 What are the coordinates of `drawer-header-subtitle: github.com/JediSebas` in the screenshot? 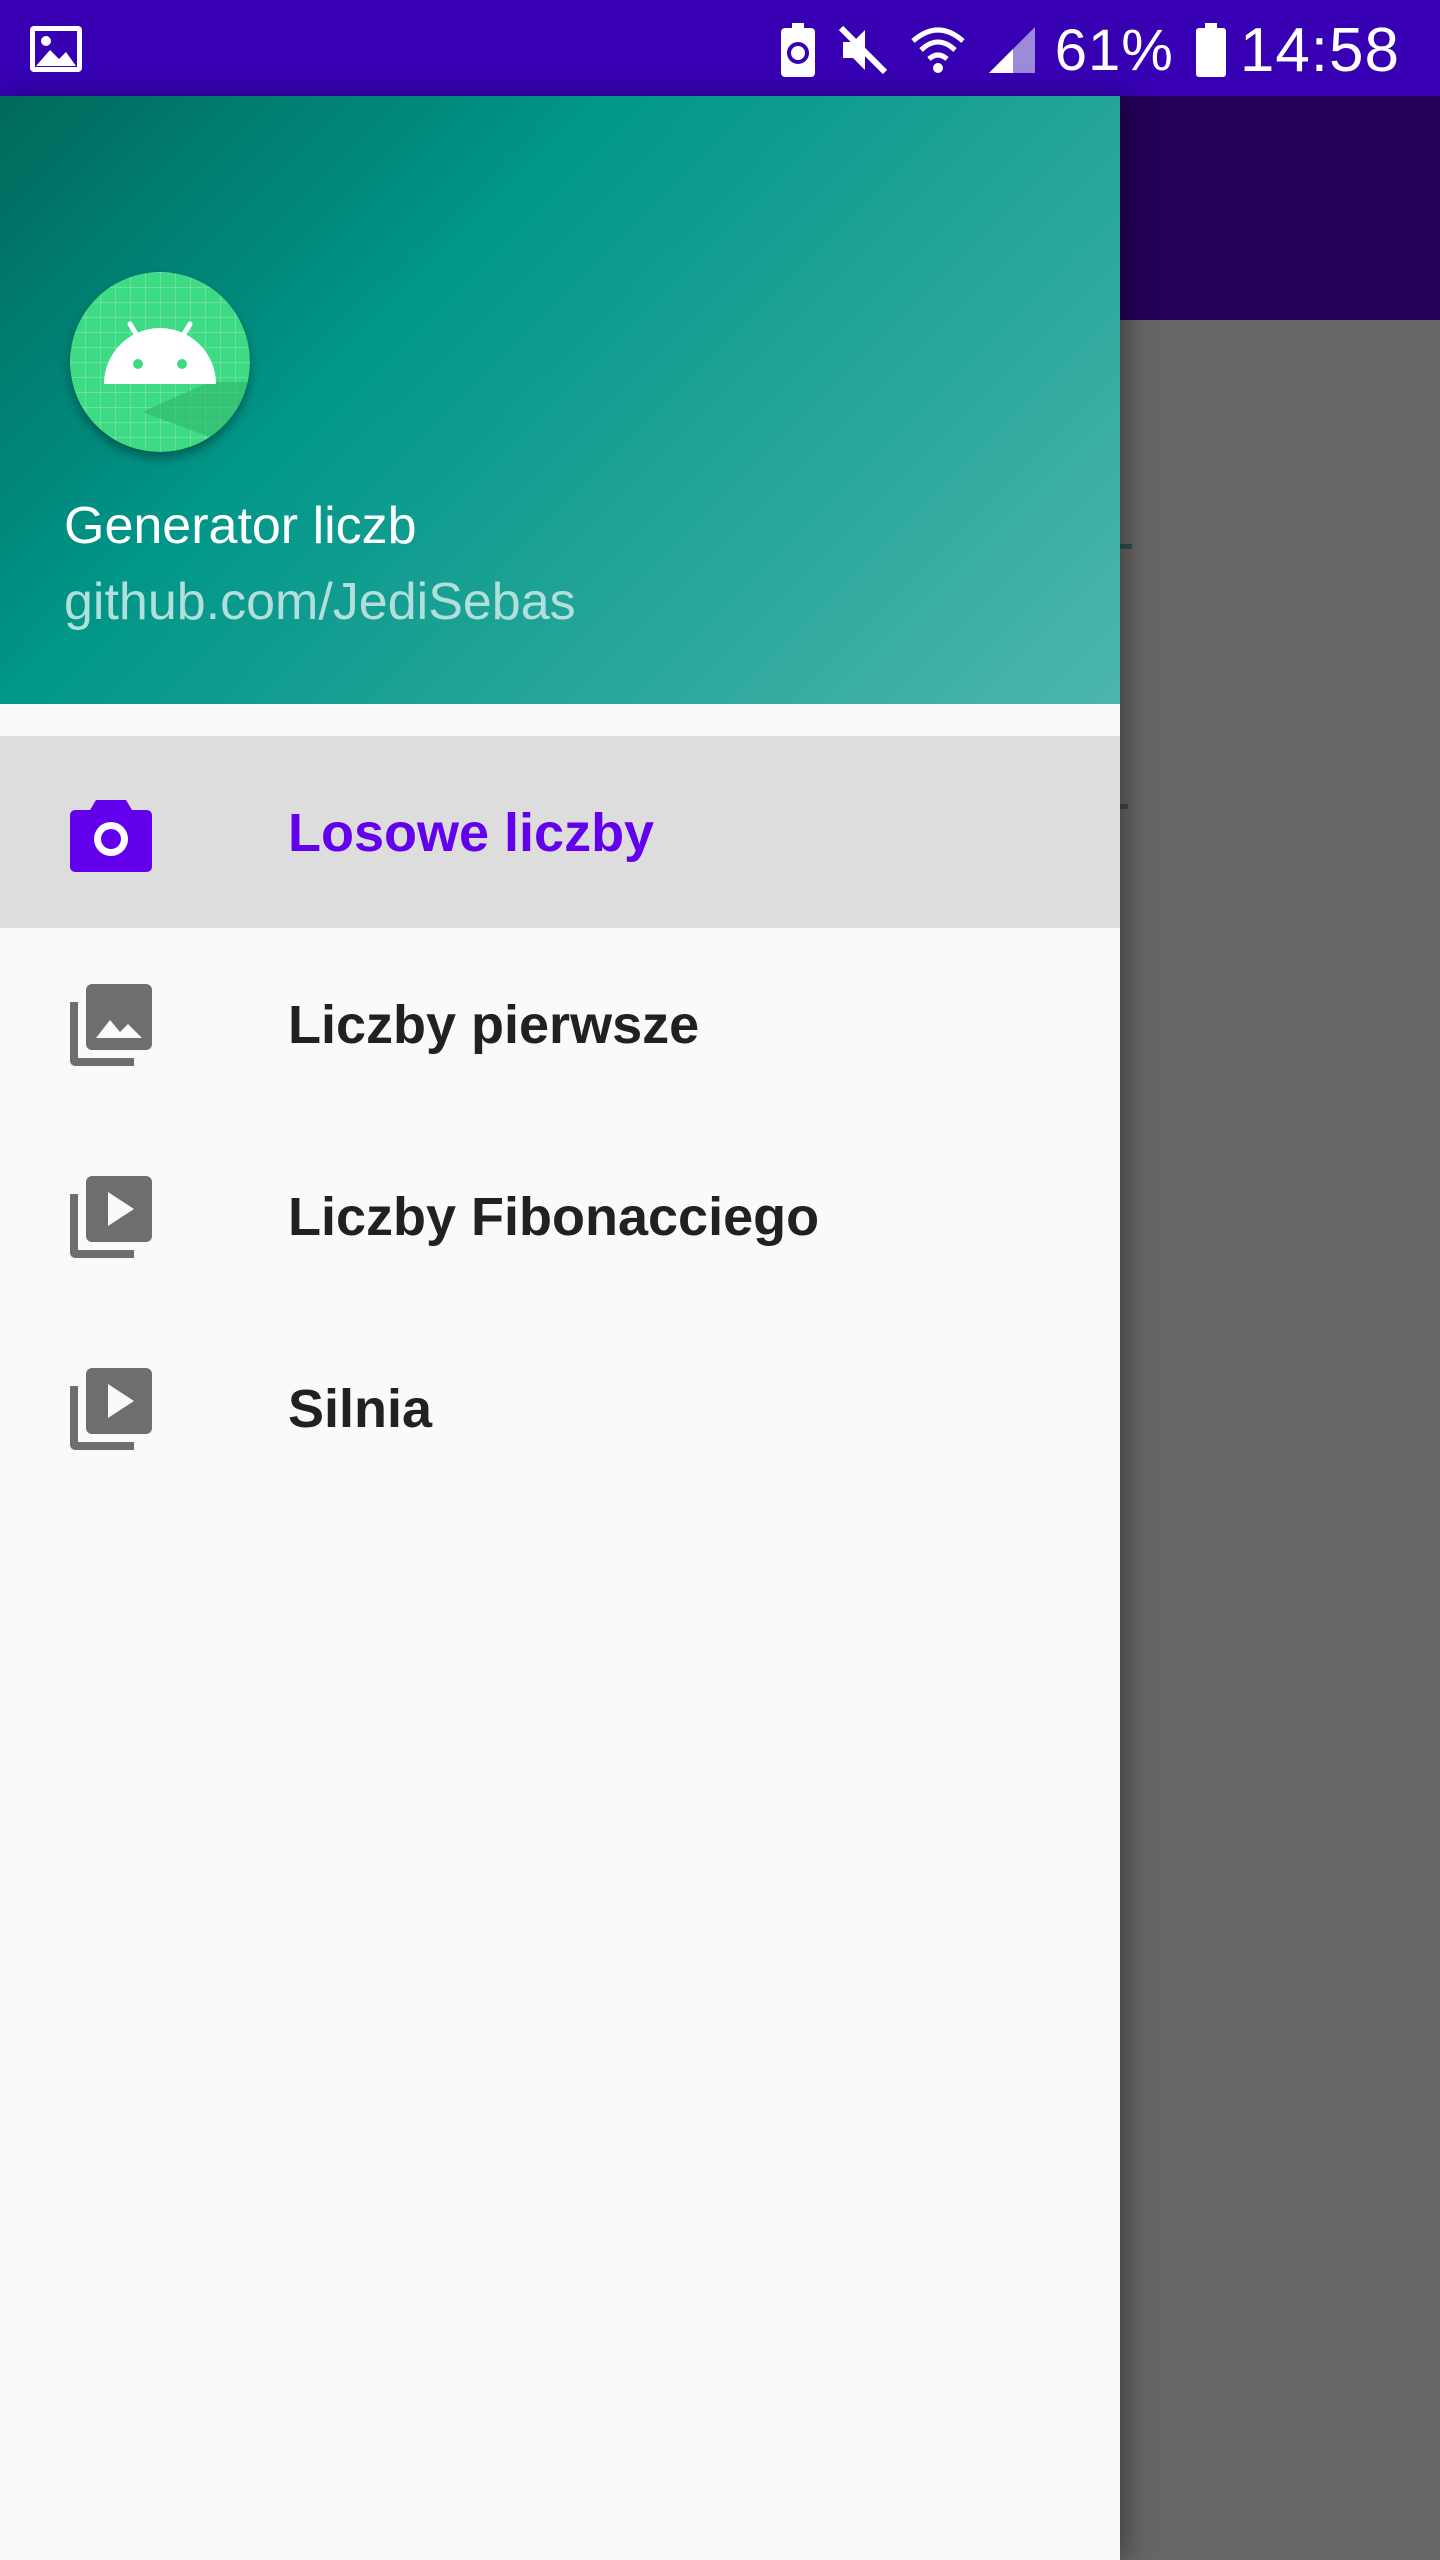 It's located at (320, 602).